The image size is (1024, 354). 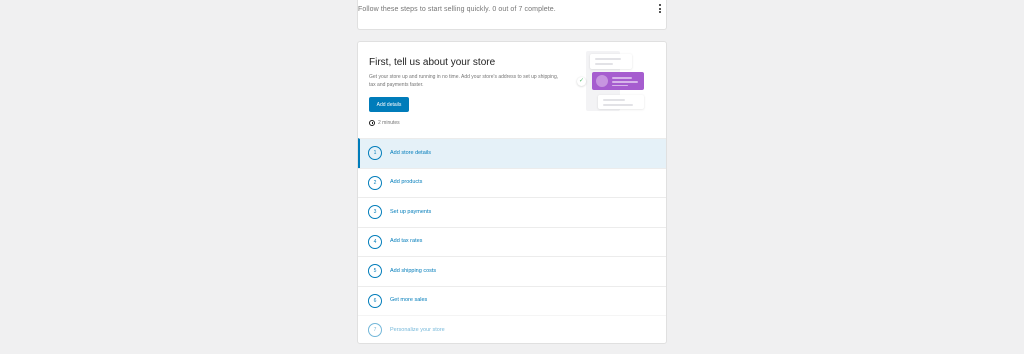 What do you see at coordinates (375, 241) in the screenshot?
I see `step-number: 4` at bounding box center [375, 241].